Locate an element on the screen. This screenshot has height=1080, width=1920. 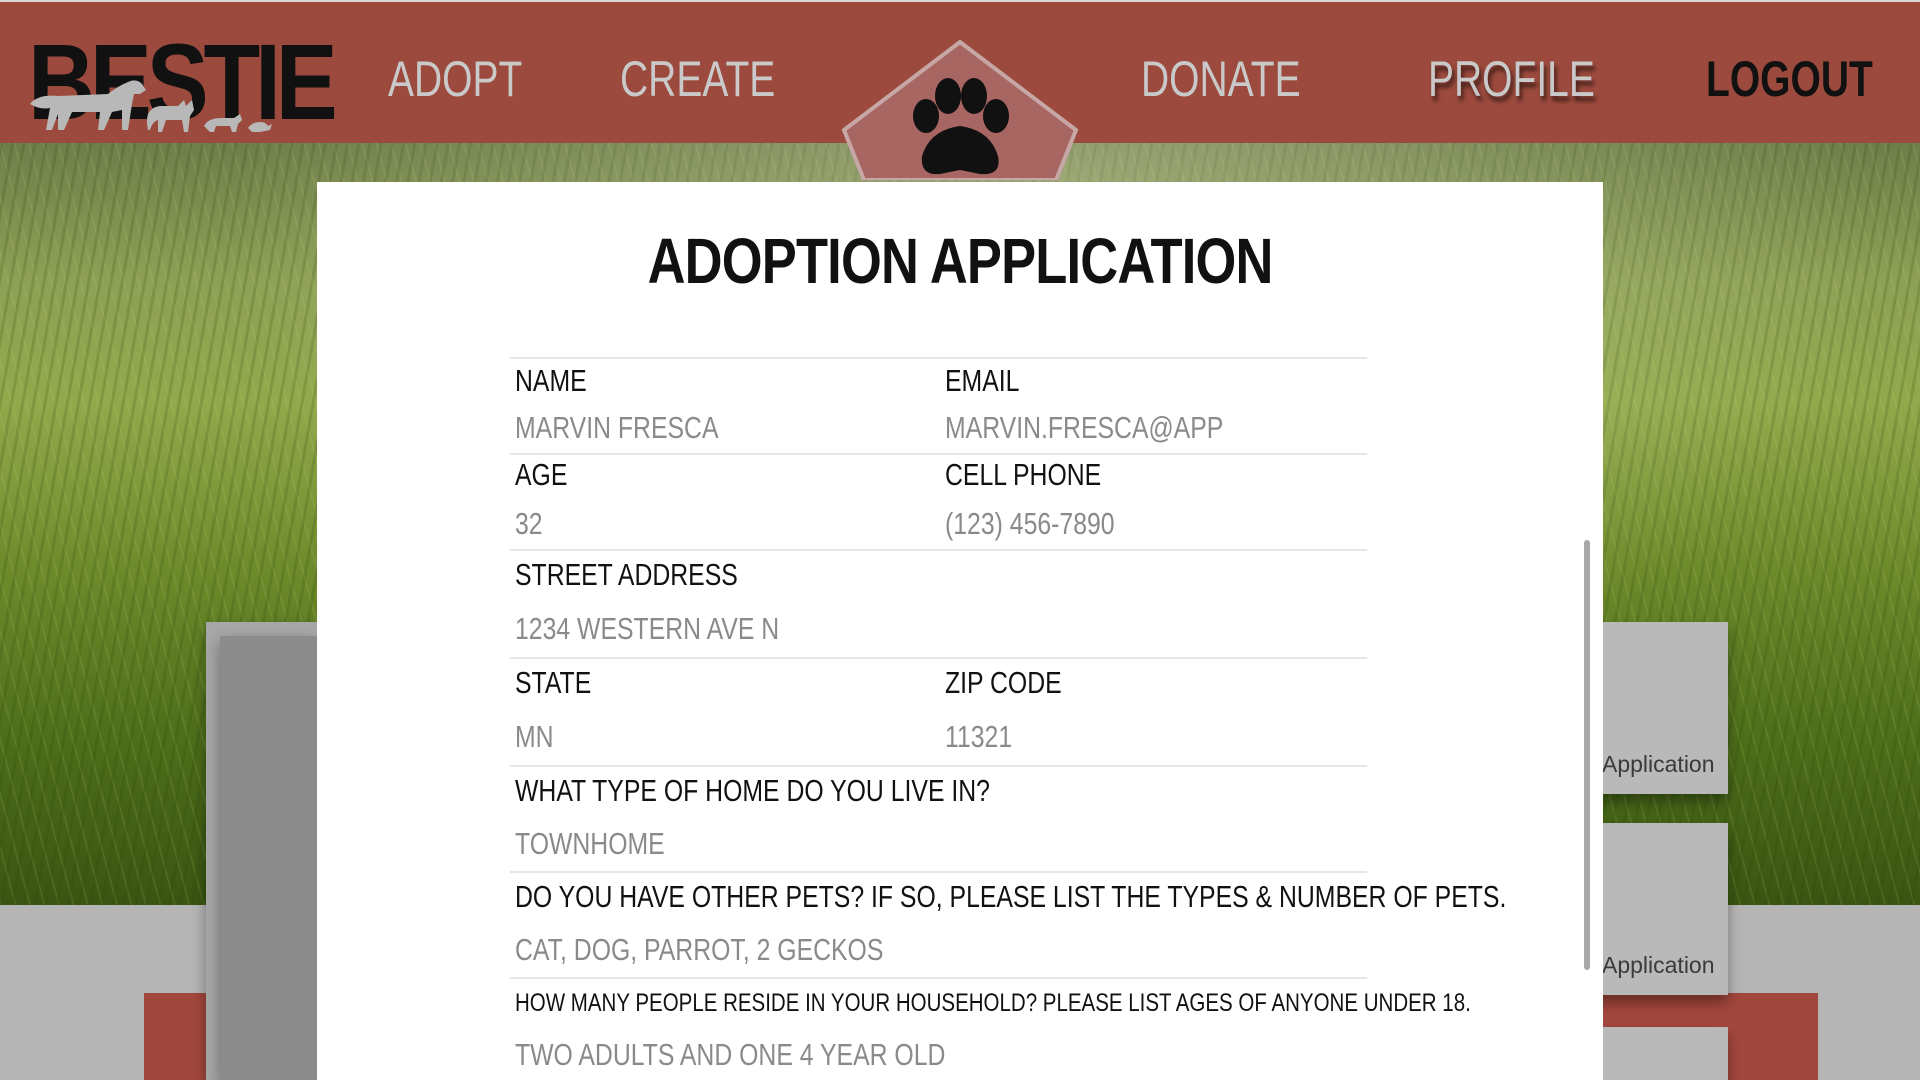
form-row-age-phone: AGE 32 CELL PHONE (123) 456-7890 is located at coordinates (938, 501).